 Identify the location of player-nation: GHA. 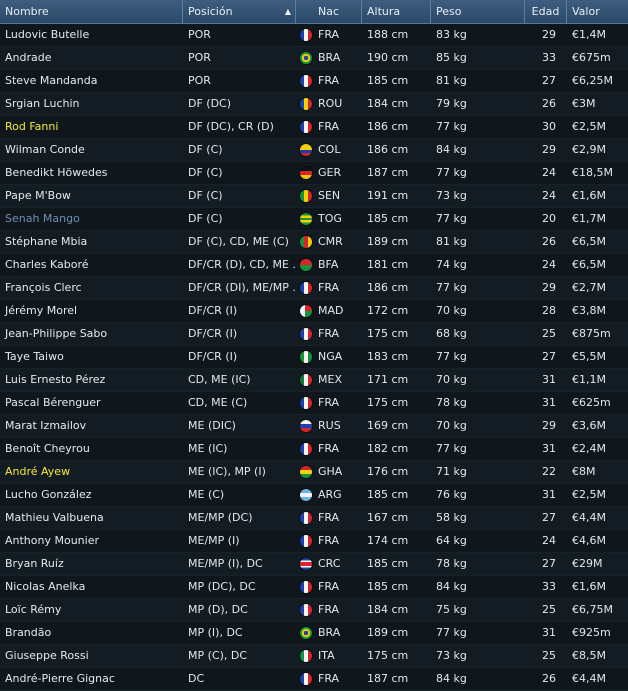
(329, 472).